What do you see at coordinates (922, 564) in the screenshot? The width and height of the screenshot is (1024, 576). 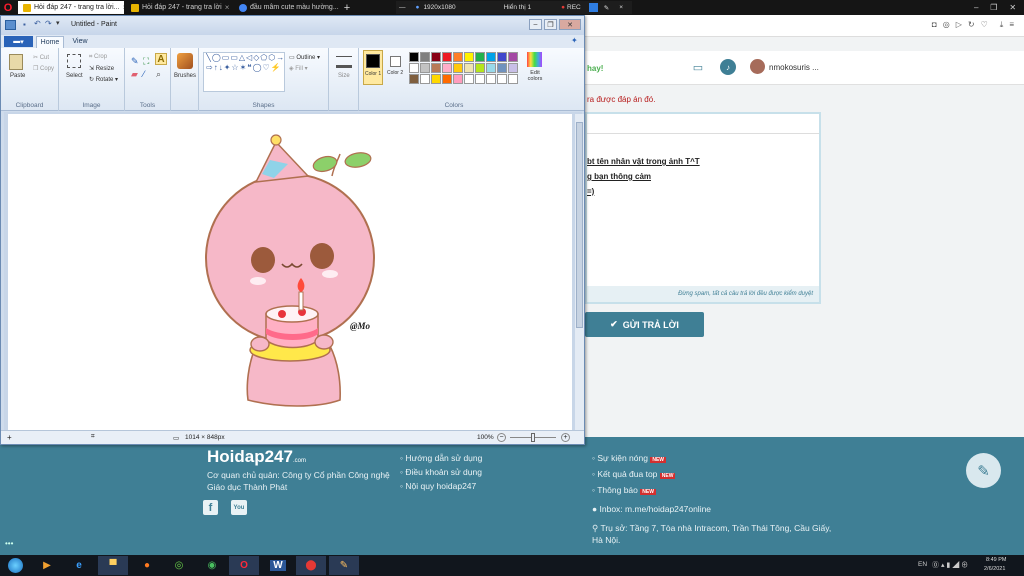 I see `language-indicator: EN` at bounding box center [922, 564].